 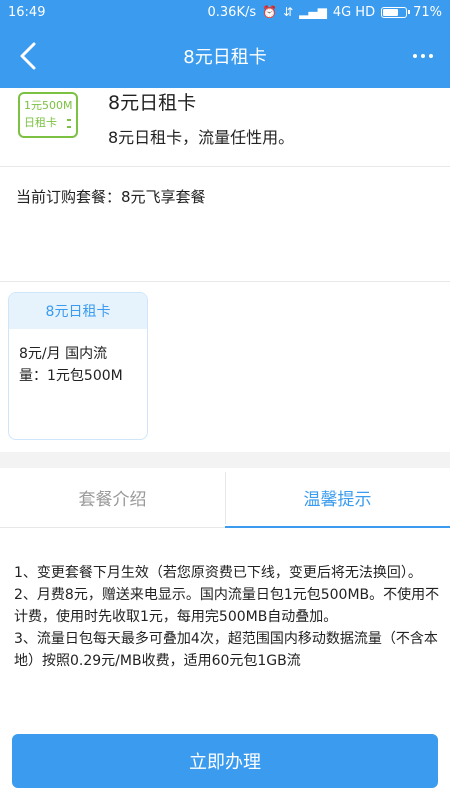 I want to click on package-card: 8元日租卡 8元/月 国内流 量：1元包500M, so click(x=78, y=366).